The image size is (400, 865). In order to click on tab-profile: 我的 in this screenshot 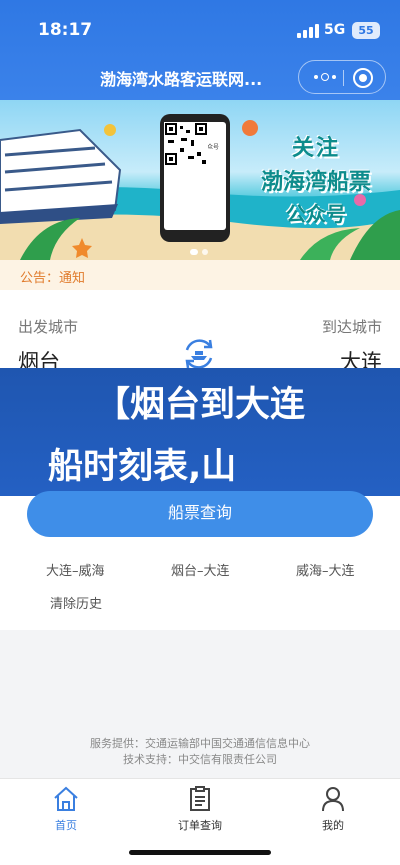, I will do `click(333, 809)`.